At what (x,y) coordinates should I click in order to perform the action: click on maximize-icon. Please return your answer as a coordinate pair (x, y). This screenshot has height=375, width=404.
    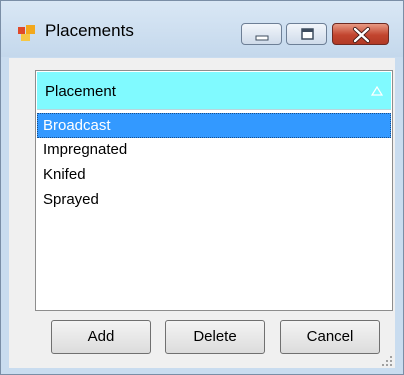
    Looking at the image, I should click on (307, 34).